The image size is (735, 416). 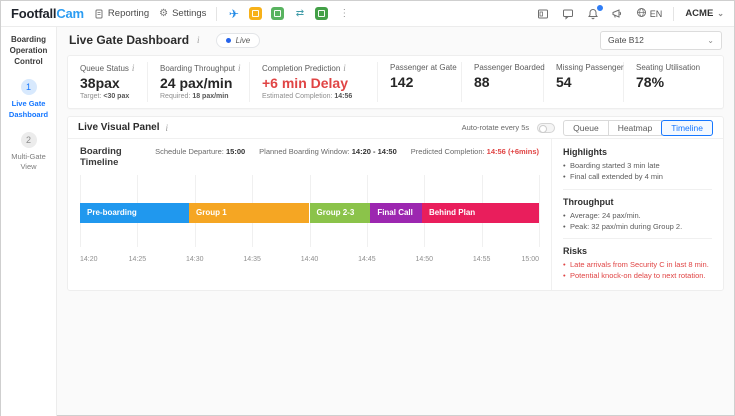 I want to click on notification-badge, so click(x=599, y=7).